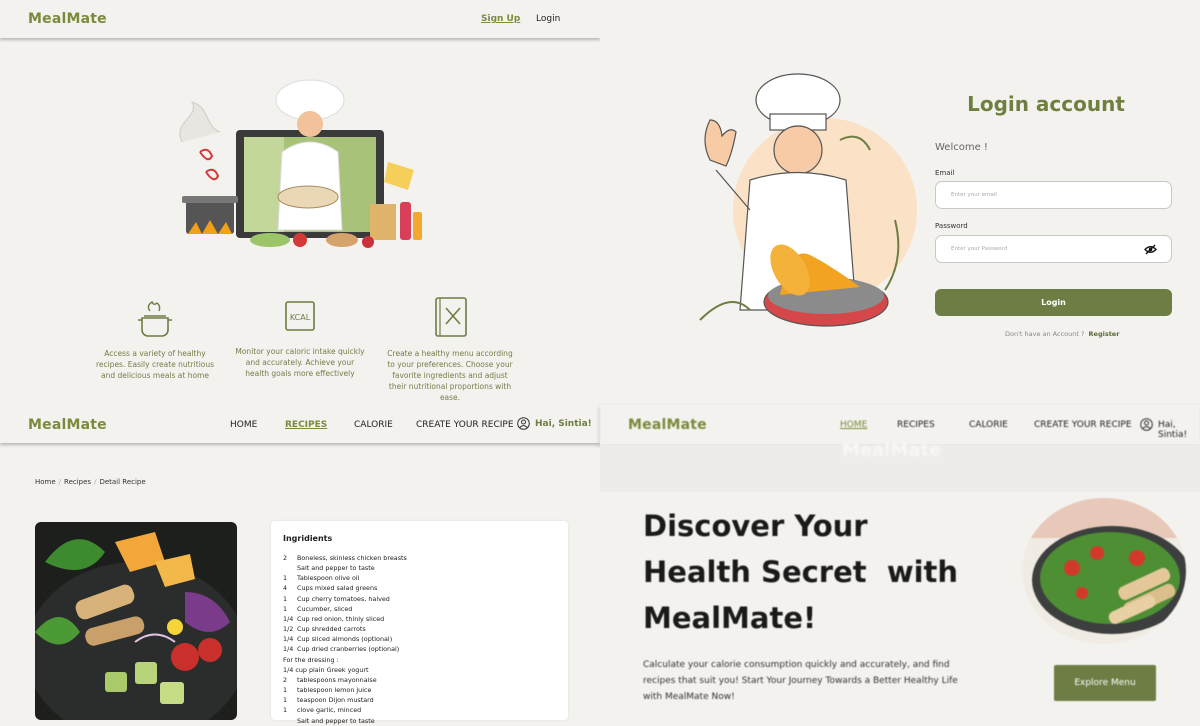 The width and height of the screenshot is (1200, 726). What do you see at coordinates (1104, 334) in the screenshot?
I see `register-link: Register` at bounding box center [1104, 334].